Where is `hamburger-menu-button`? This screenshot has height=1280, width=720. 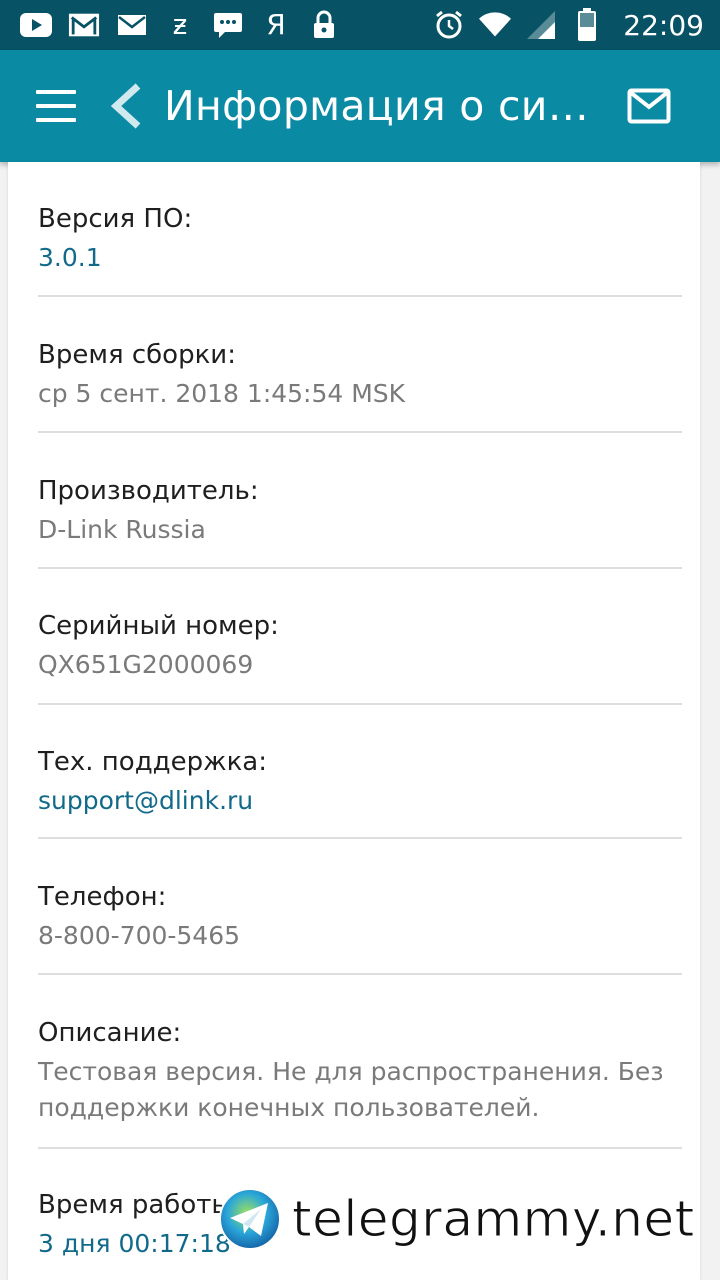 hamburger-menu-button is located at coordinates (56, 106).